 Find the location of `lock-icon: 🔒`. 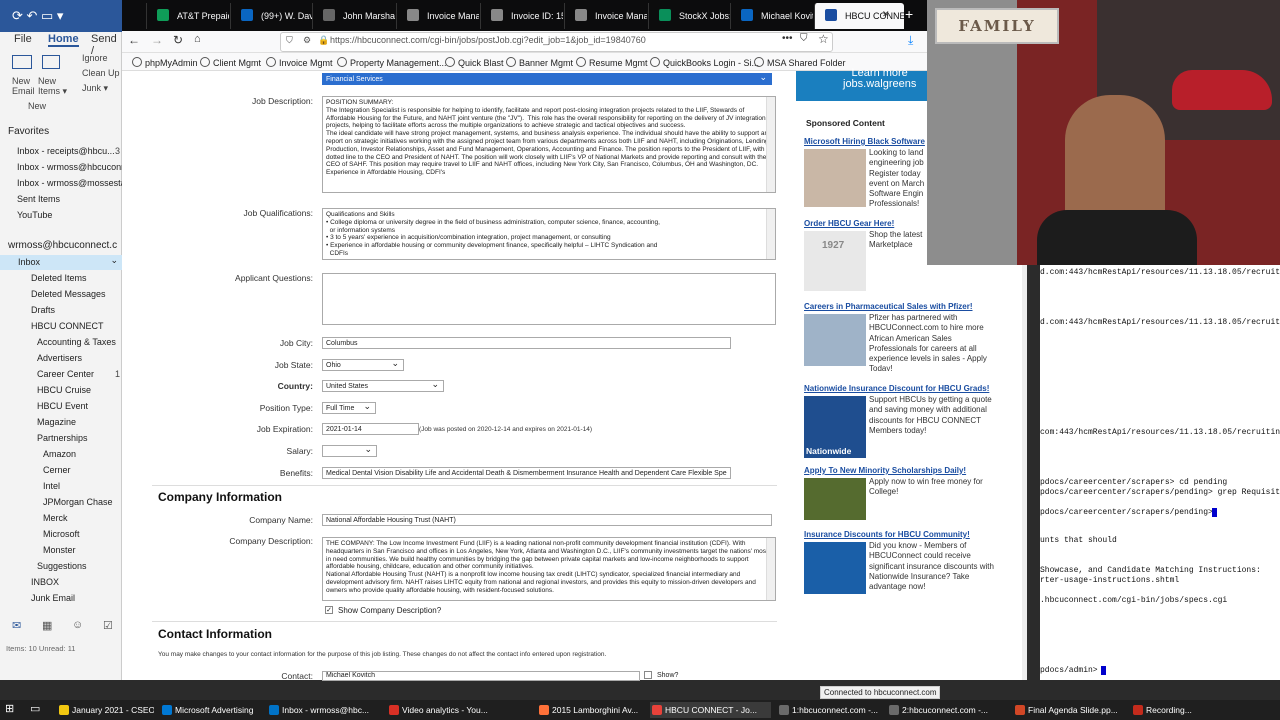

lock-icon: 🔒 is located at coordinates (323, 40).